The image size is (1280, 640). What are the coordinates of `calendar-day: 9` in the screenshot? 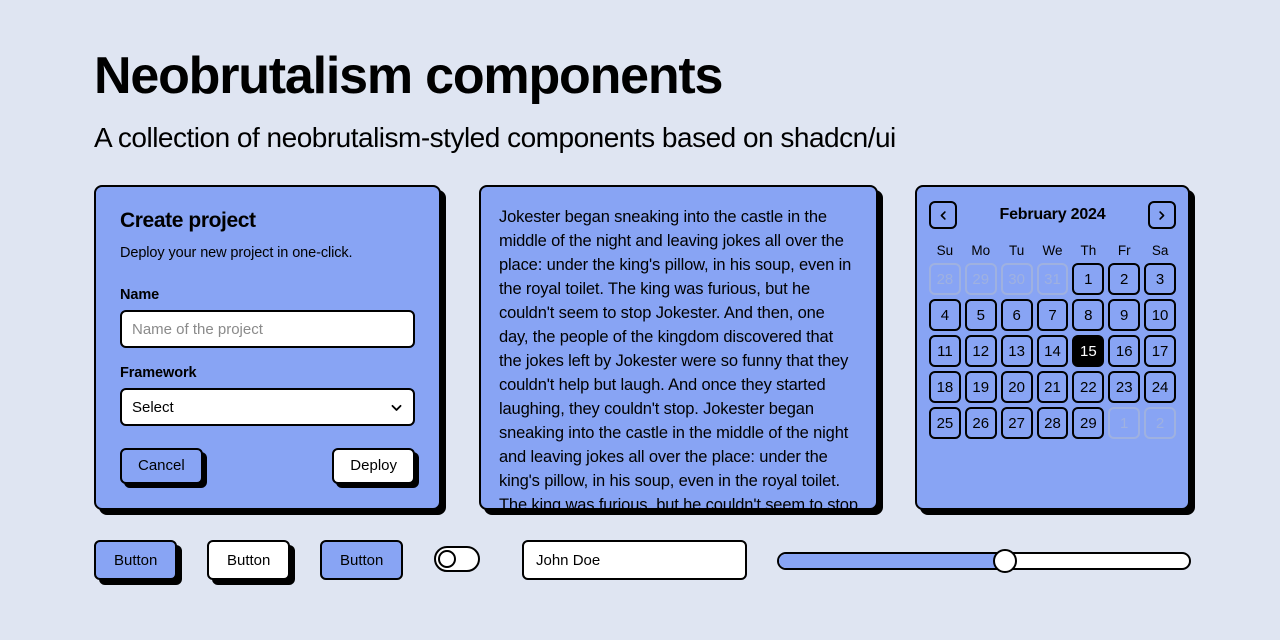 It's located at (1124, 315).